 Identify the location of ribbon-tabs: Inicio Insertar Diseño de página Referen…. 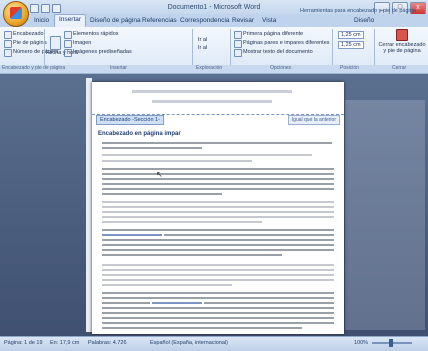
(214, 21).